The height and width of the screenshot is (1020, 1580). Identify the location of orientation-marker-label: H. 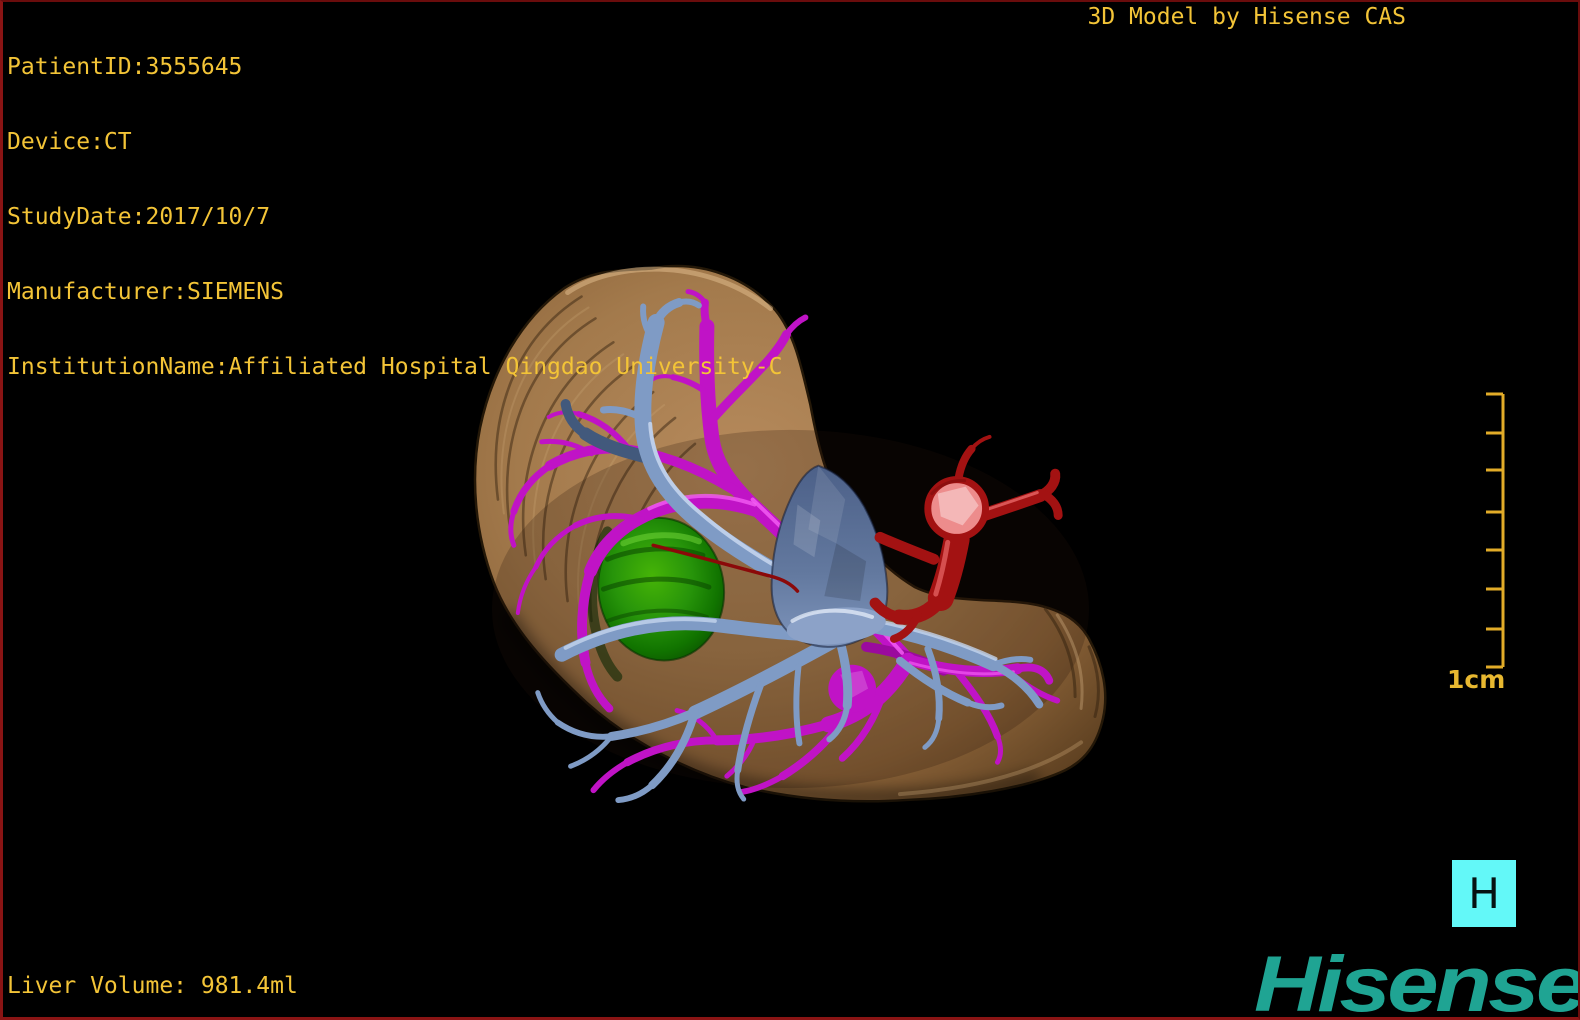
(1484, 893).